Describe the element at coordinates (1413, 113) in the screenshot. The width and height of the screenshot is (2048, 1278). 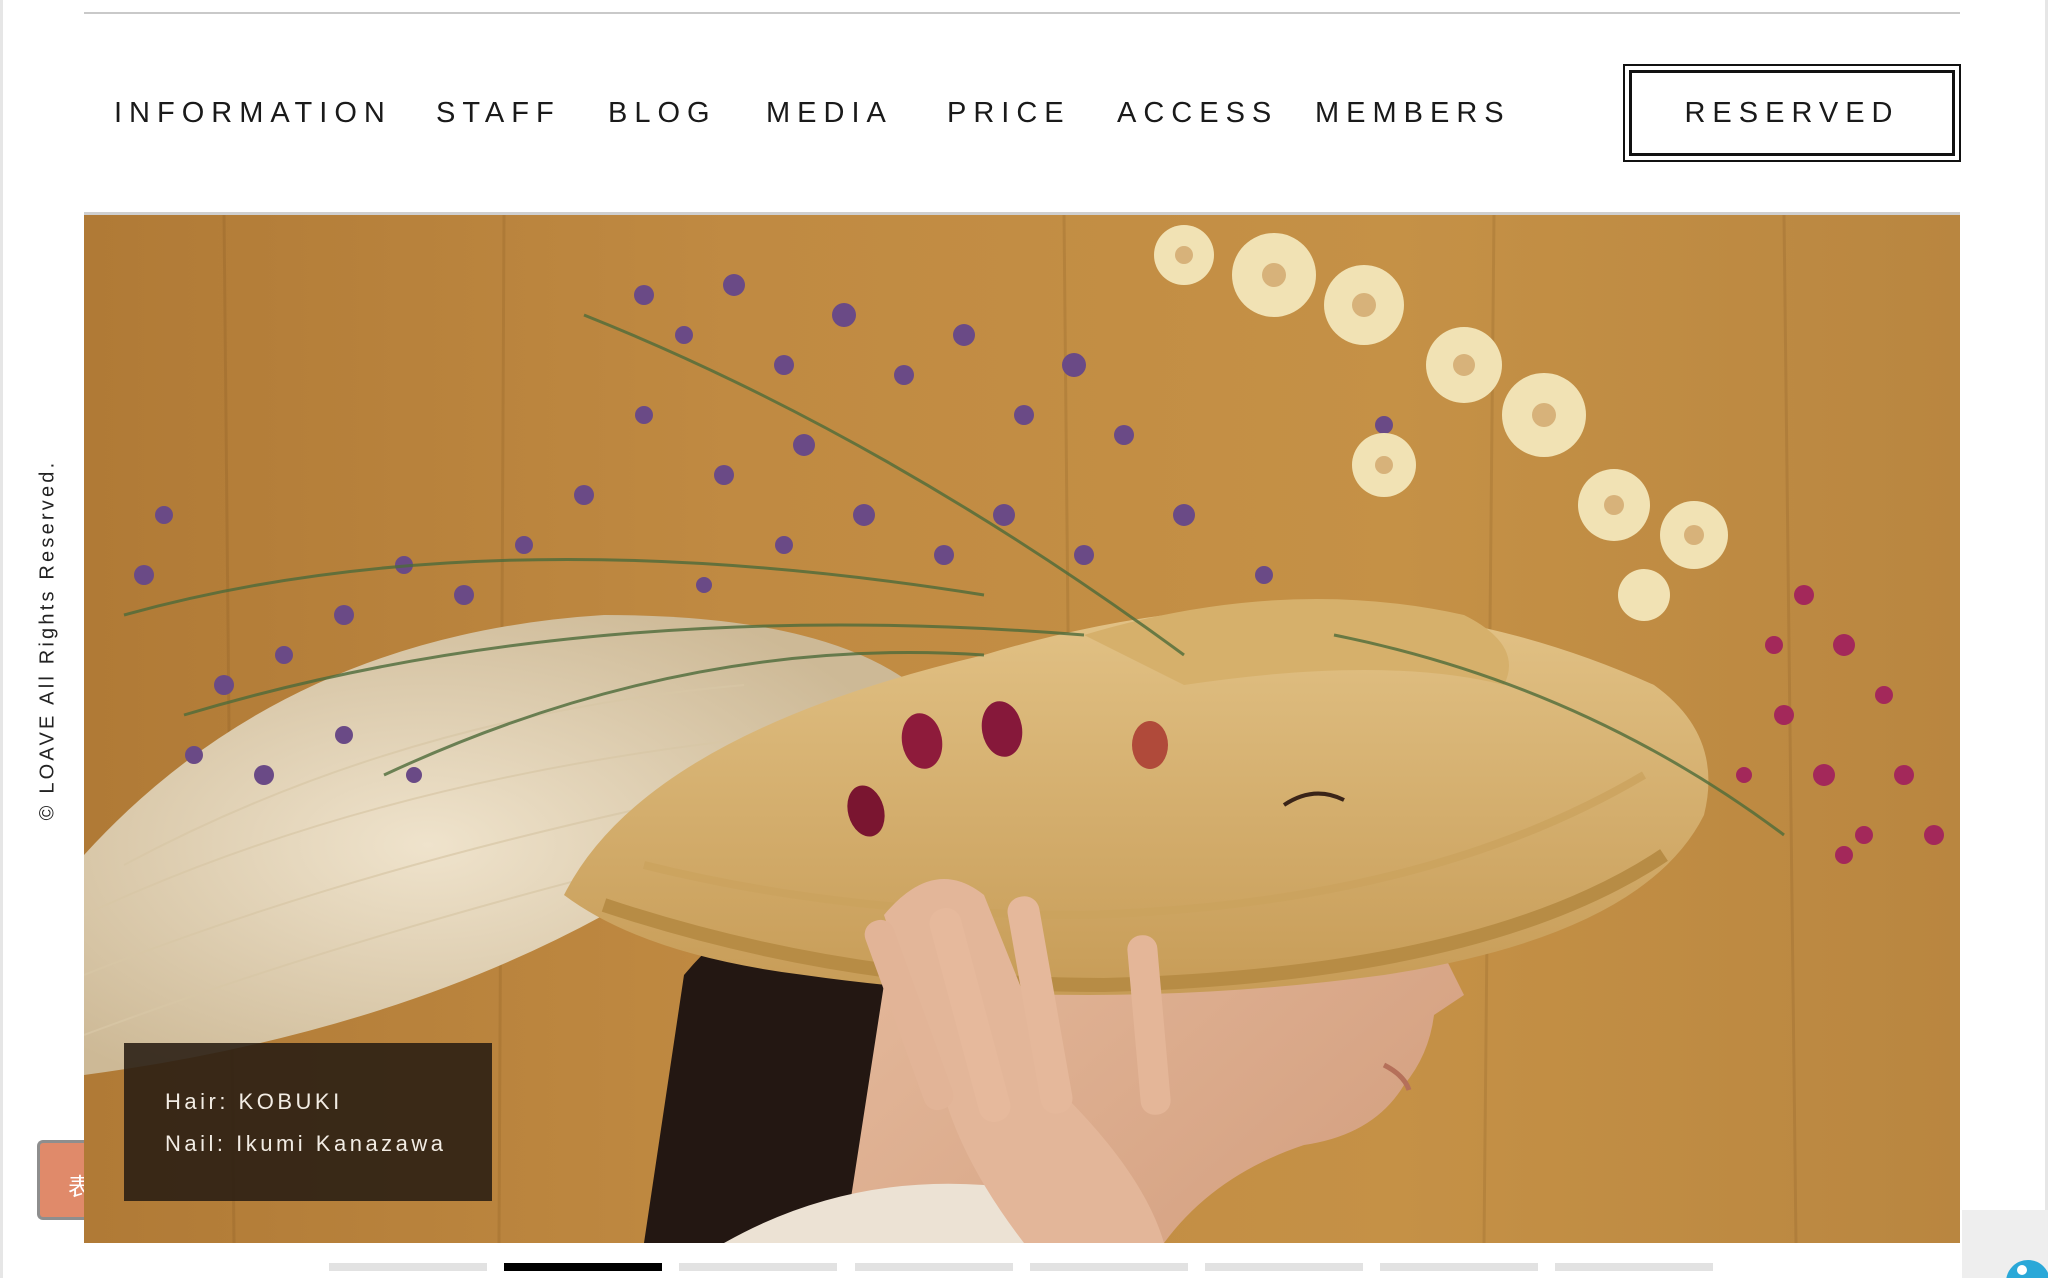
I see `nav-item-members: MEMBERS` at that location.